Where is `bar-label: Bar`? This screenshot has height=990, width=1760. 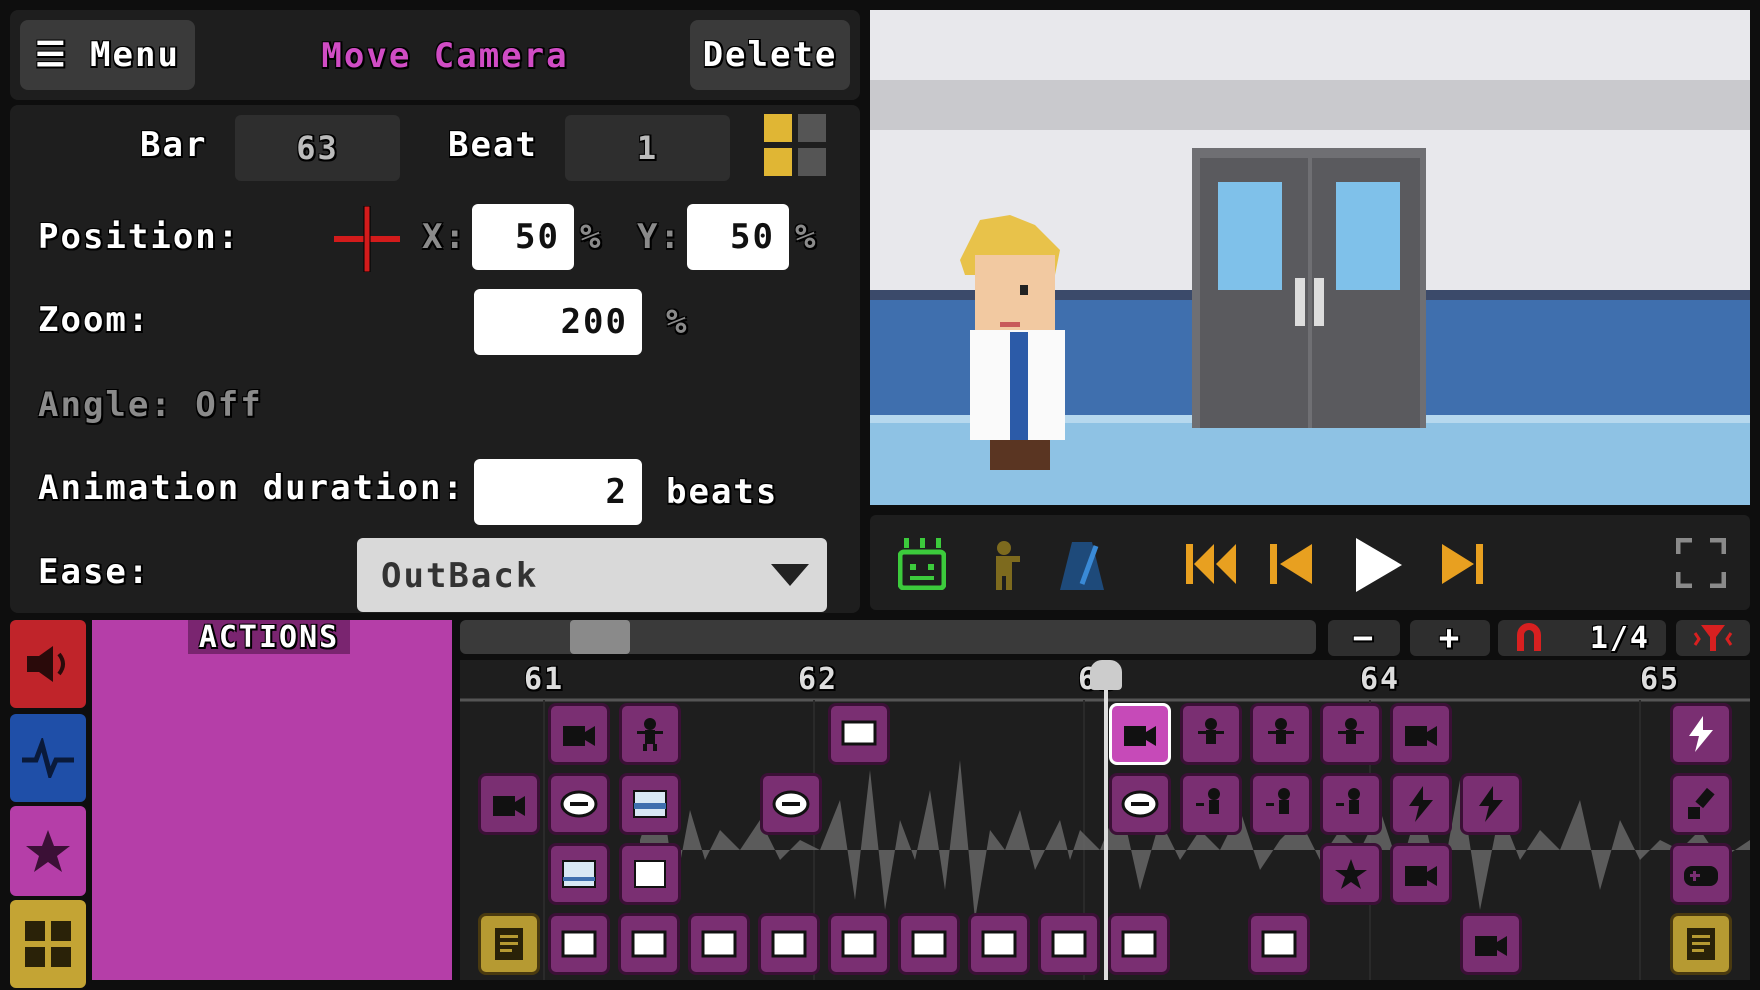
bar-label: Bar is located at coordinates (174, 145).